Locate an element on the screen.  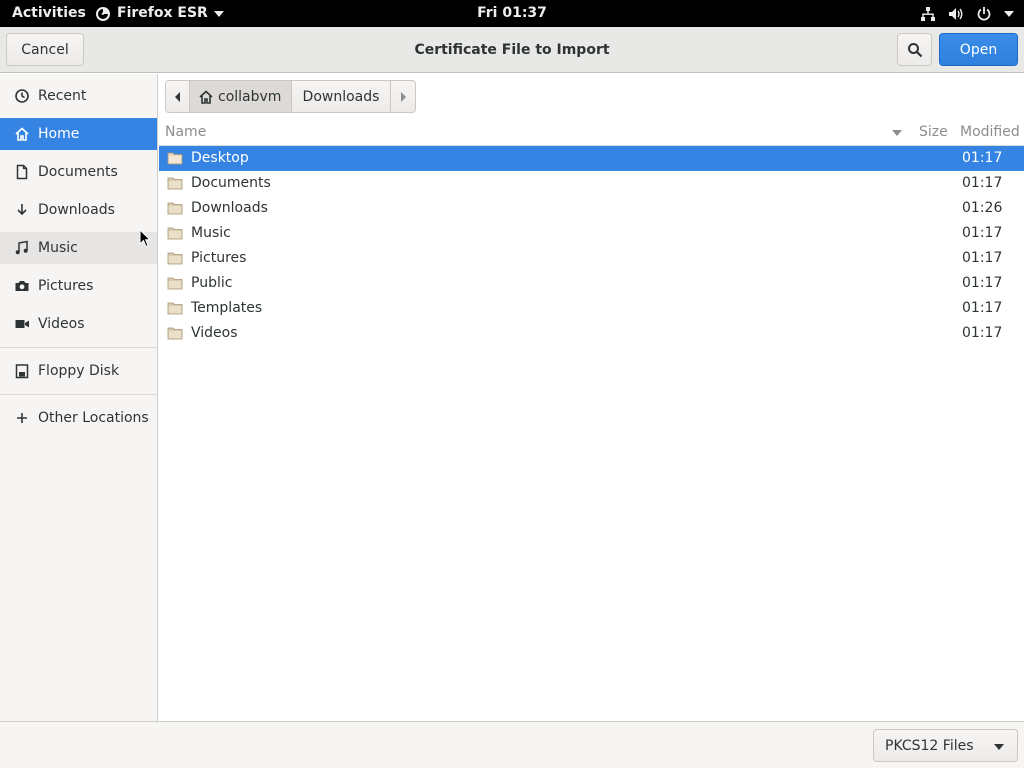
plus-icon is located at coordinates (22, 418).